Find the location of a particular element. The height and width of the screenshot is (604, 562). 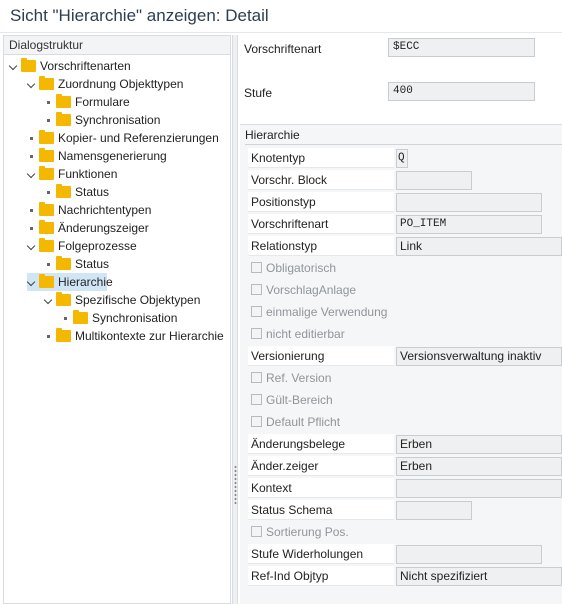

relationstyp-label: Relationstyp is located at coordinates (321, 246).